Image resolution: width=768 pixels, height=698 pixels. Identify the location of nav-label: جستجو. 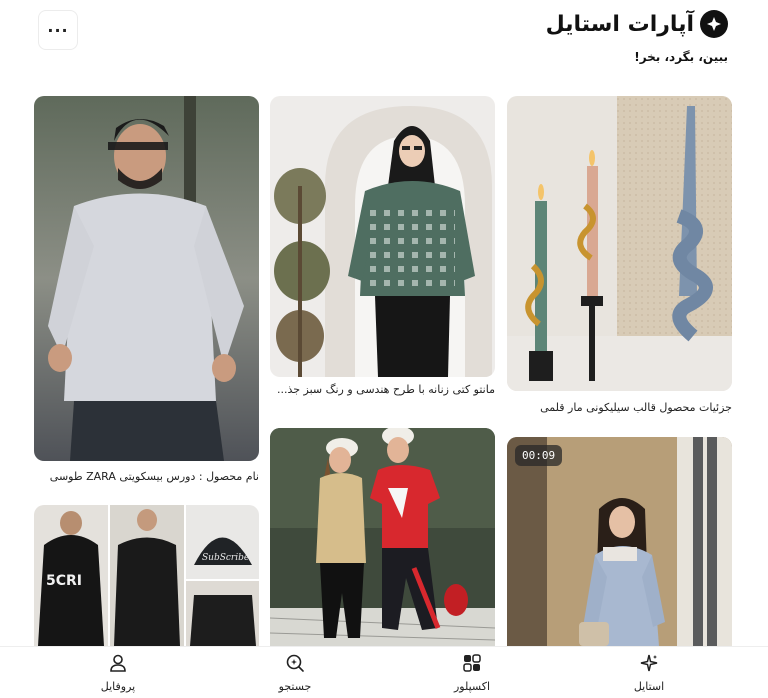
(295, 686).